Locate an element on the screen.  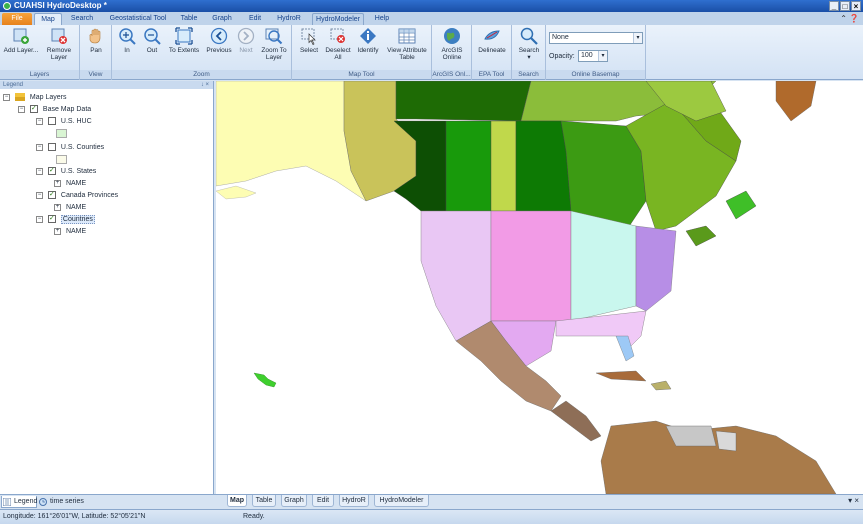
search-button: Search ▾ is located at coordinates (529, 44).